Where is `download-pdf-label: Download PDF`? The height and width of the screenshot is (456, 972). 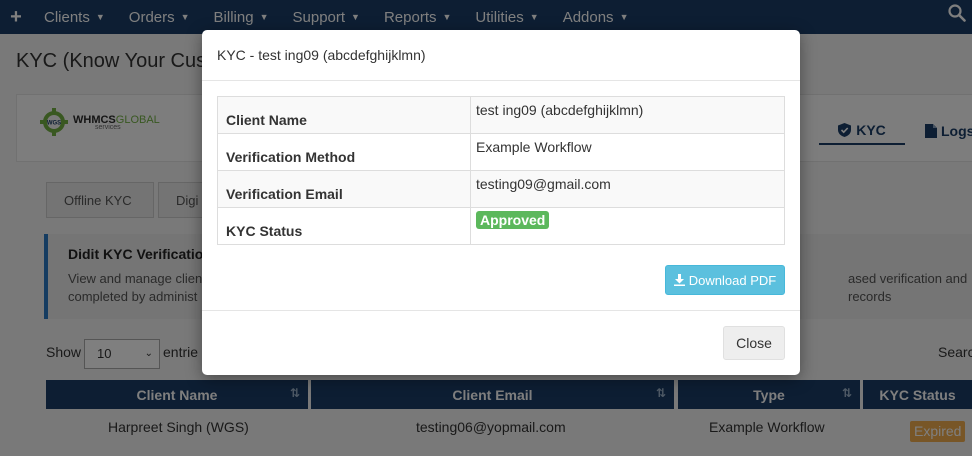 download-pdf-label: Download PDF is located at coordinates (732, 280).